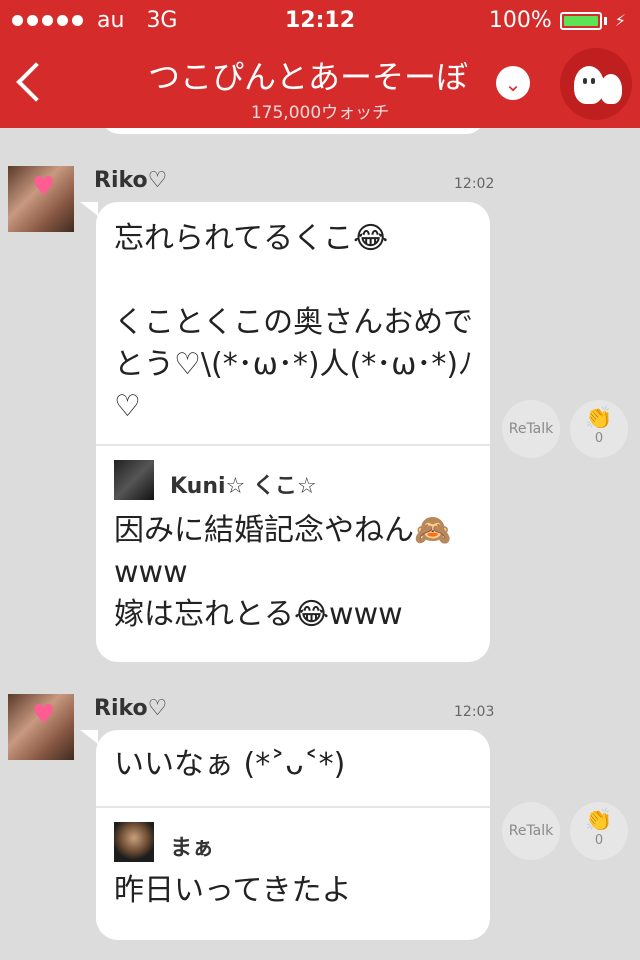  I want to click on status-right: 100% ⚡, so click(557, 20).